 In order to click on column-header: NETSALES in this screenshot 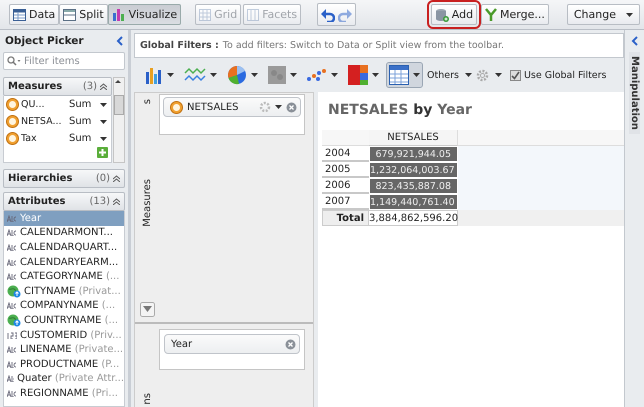, I will do `click(413, 138)`.